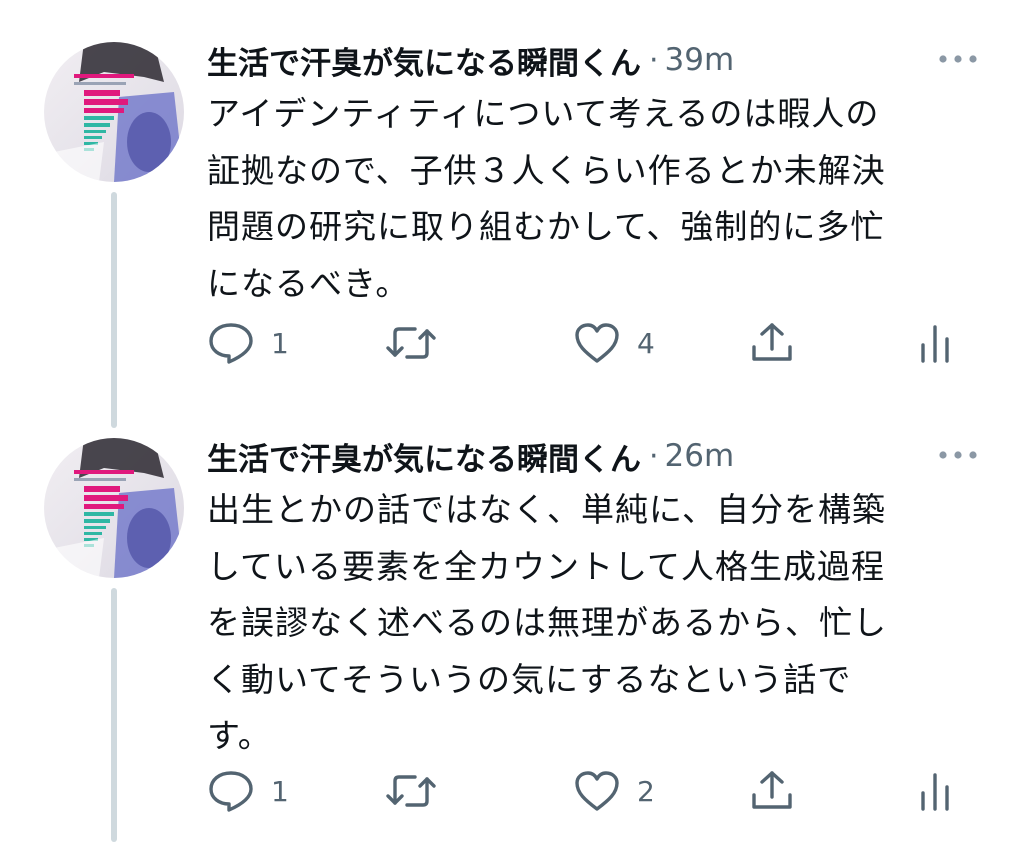 The width and height of the screenshot is (1024, 842). What do you see at coordinates (546, 226) in the screenshot?
I see `tweet-text-line: 問題の研究に取り組むかして、強制的に多忙` at bounding box center [546, 226].